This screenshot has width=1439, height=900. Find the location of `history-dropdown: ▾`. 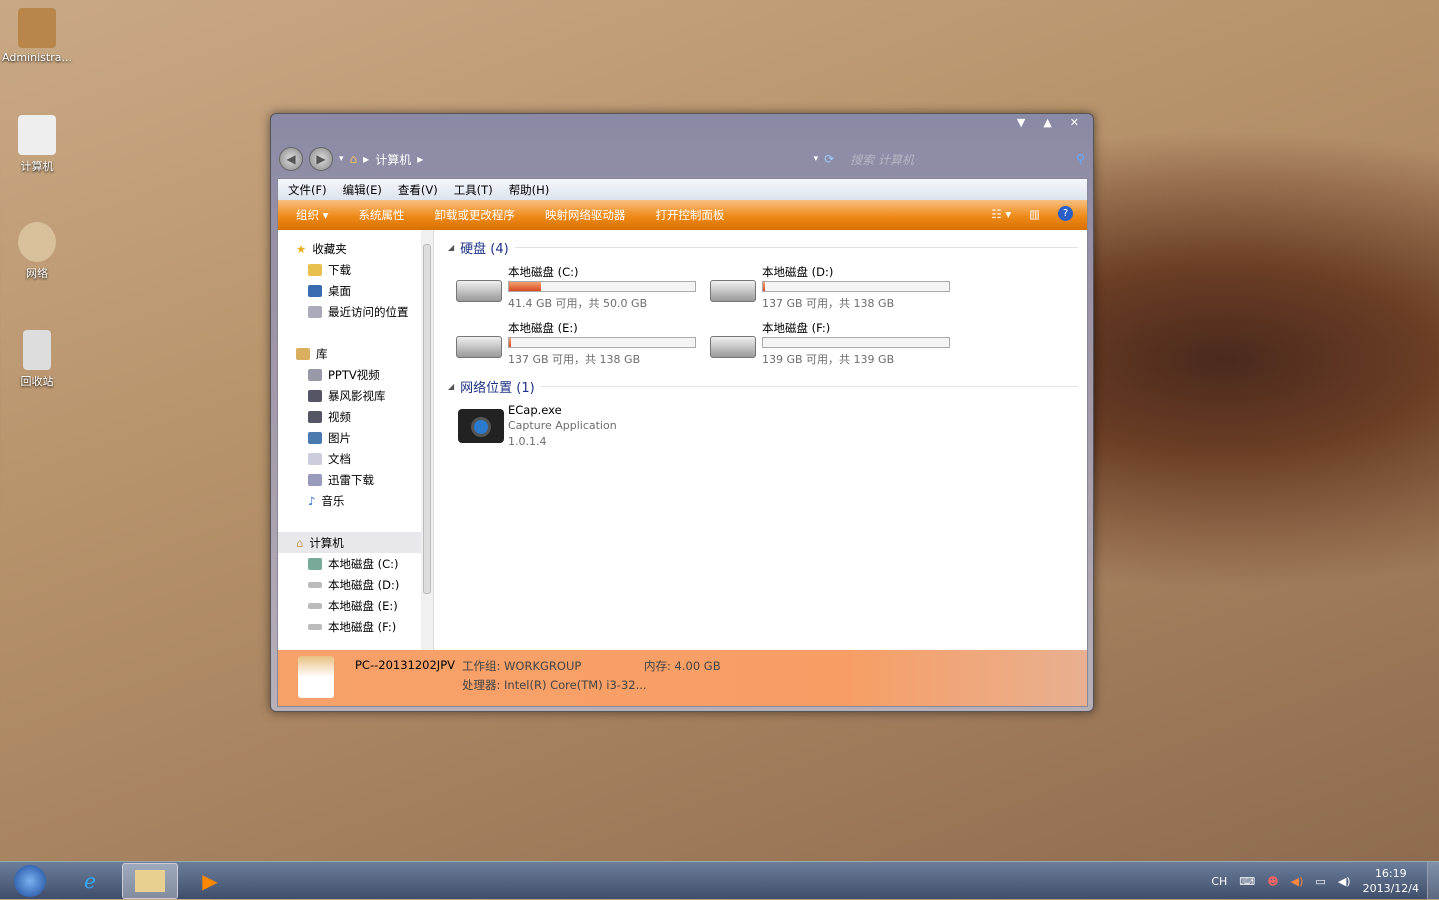

history-dropdown: ▾ is located at coordinates (341, 159).